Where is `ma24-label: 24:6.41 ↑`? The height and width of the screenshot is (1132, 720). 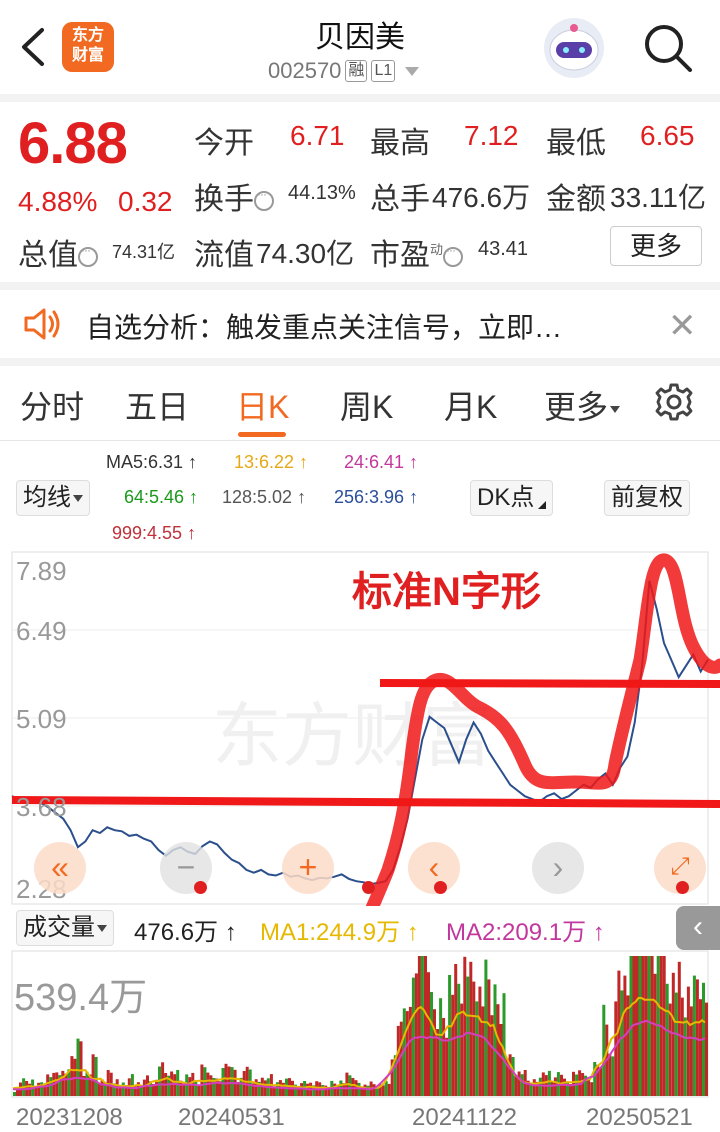
ma24-label: 24:6.41 ↑ is located at coordinates (381, 462).